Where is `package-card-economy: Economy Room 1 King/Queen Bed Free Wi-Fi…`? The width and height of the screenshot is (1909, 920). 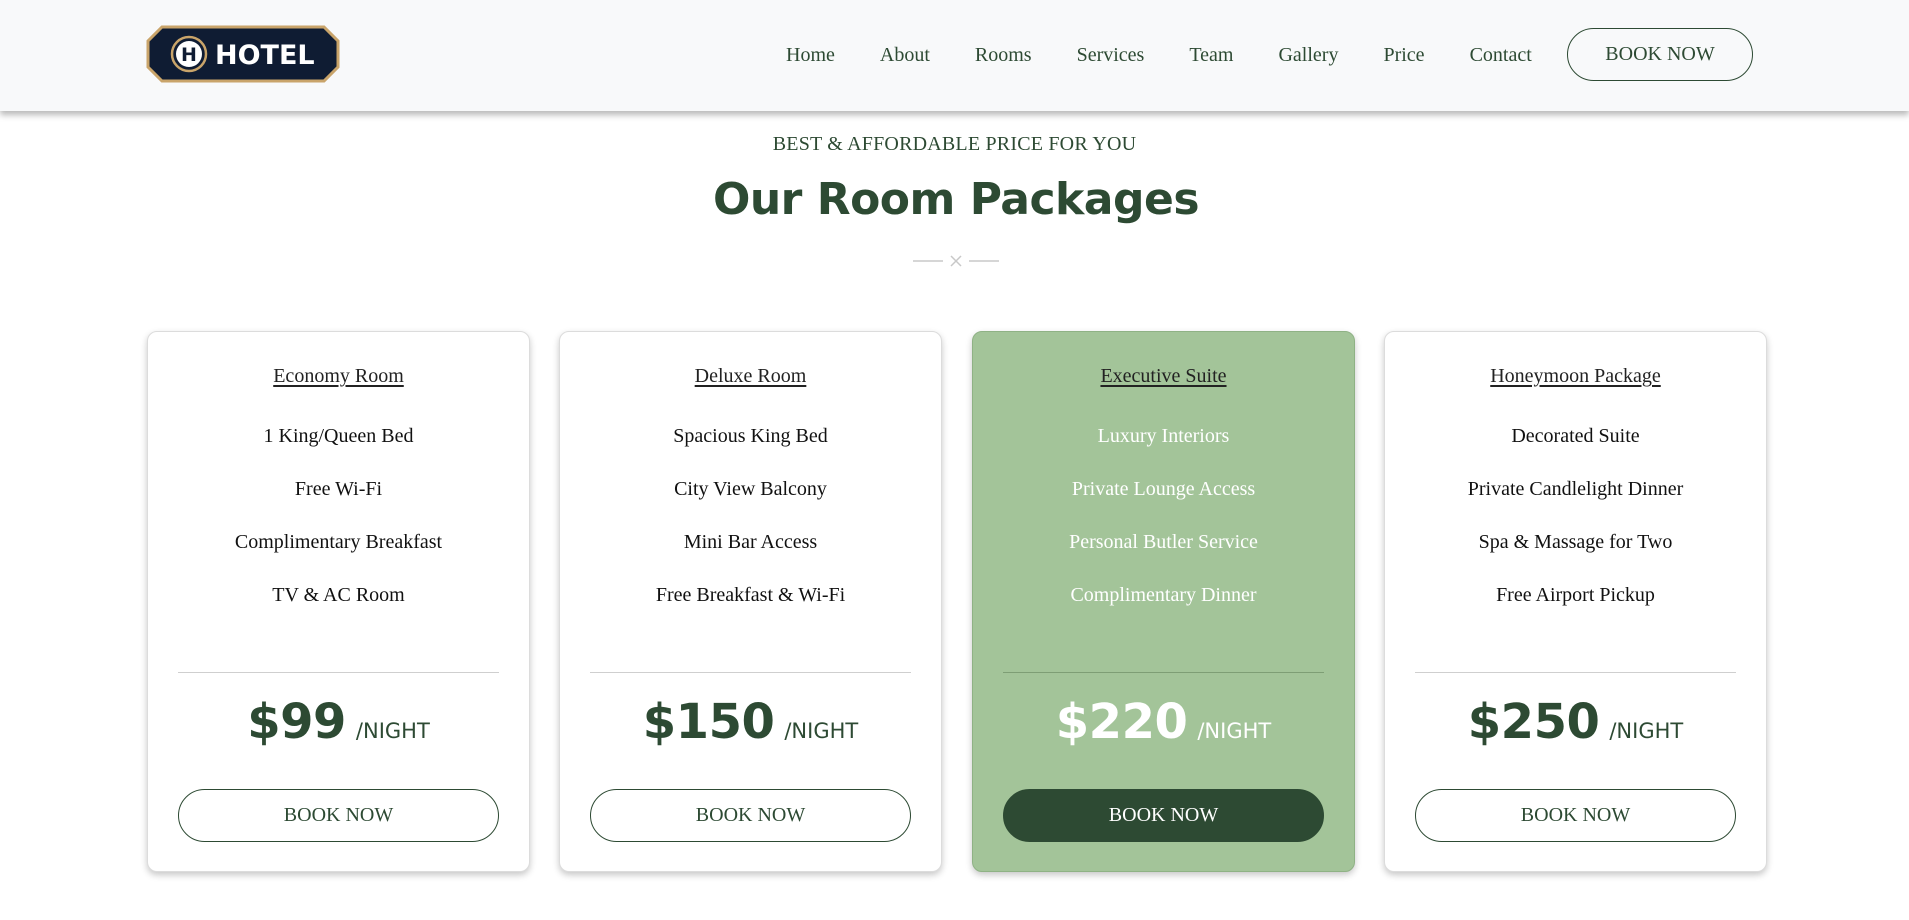
package-card-economy: Economy Room 1 King/Queen Bed Free Wi-Fi… is located at coordinates (338, 601).